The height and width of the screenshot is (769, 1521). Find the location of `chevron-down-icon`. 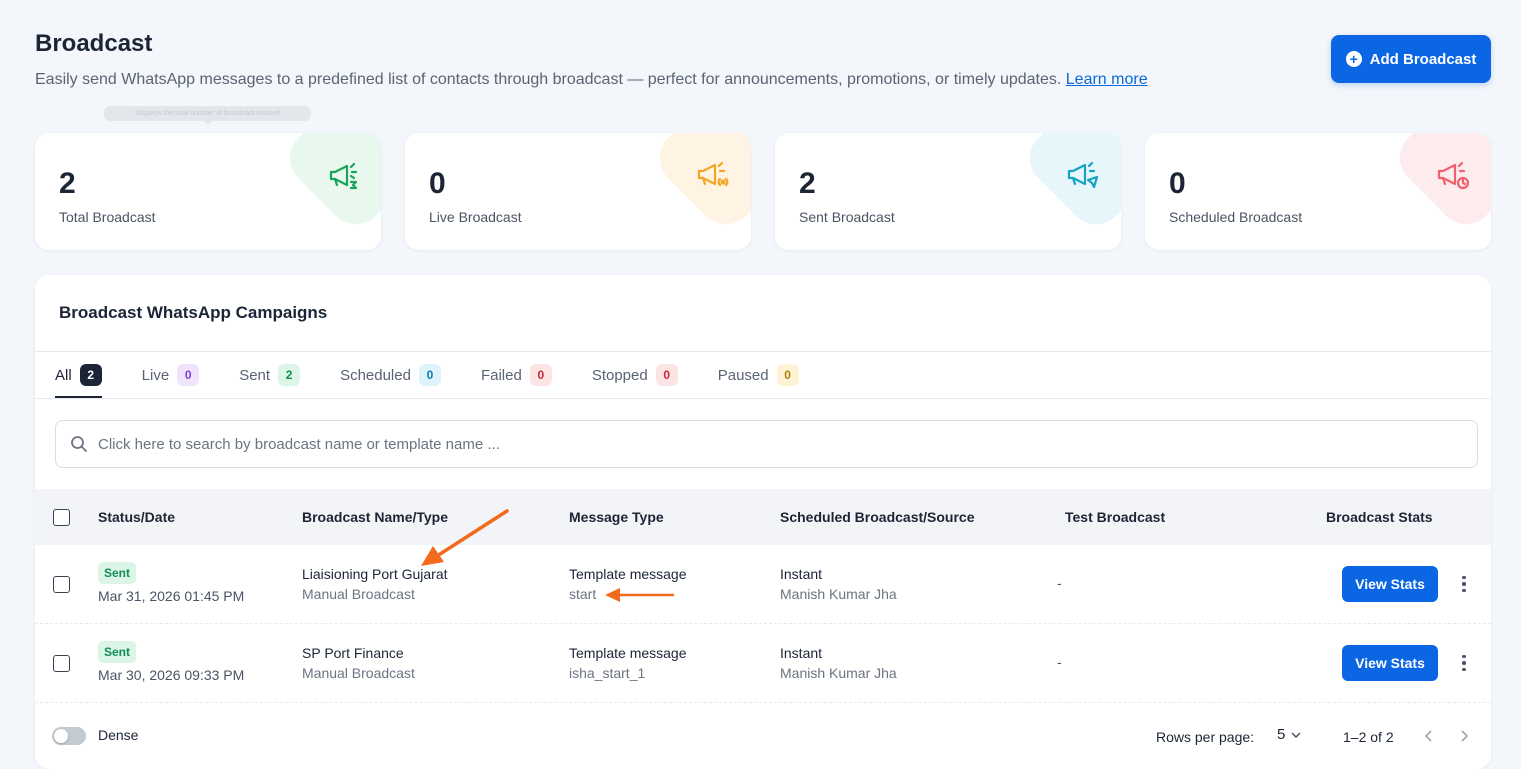

chevron-down-icon is located at coordinates (1296, 734).